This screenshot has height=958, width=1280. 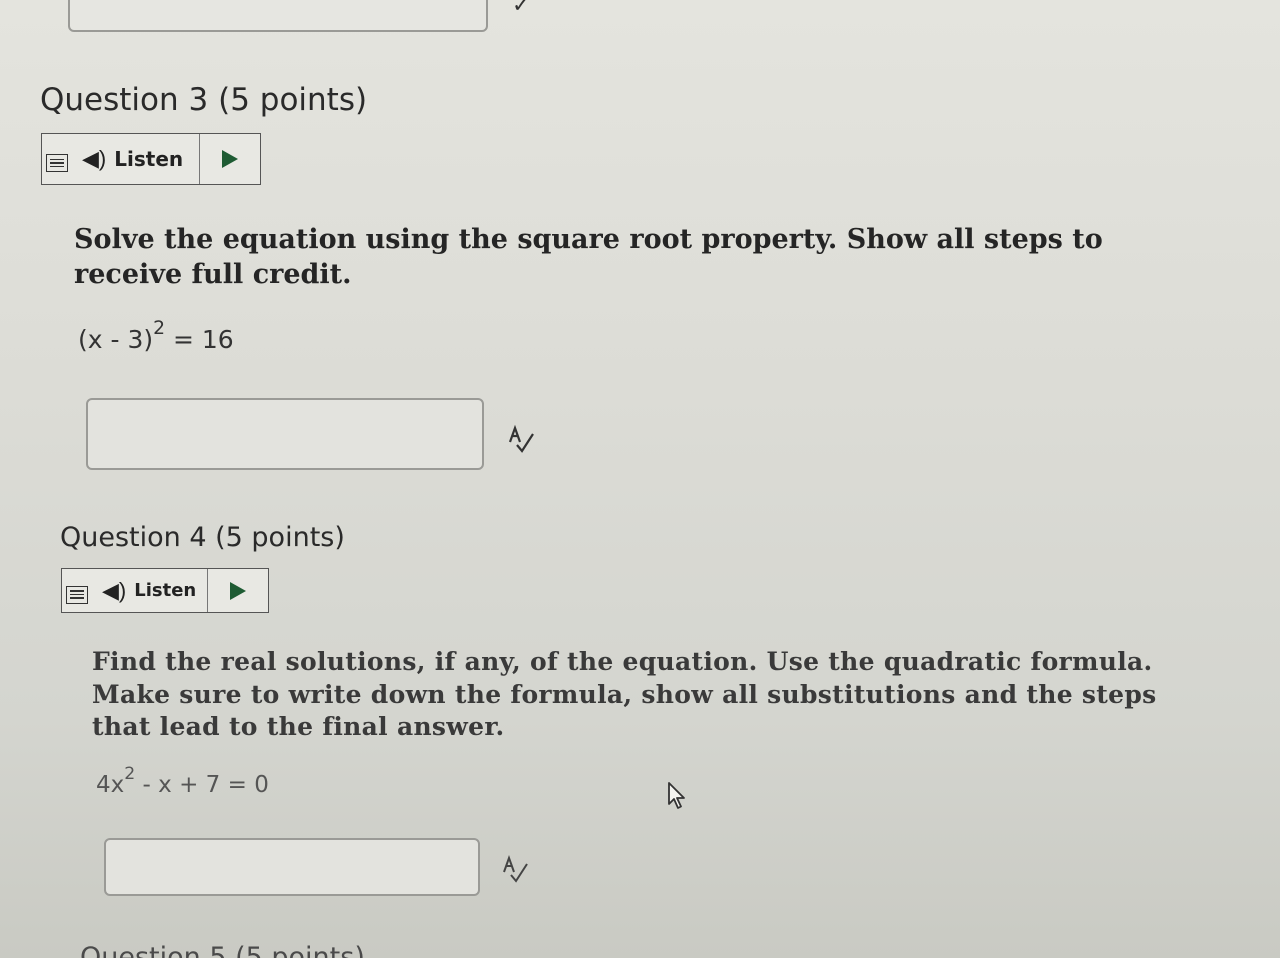 I want to click on question-3-equation: (x - 3)2 = 16, so click(x=156, y=336).